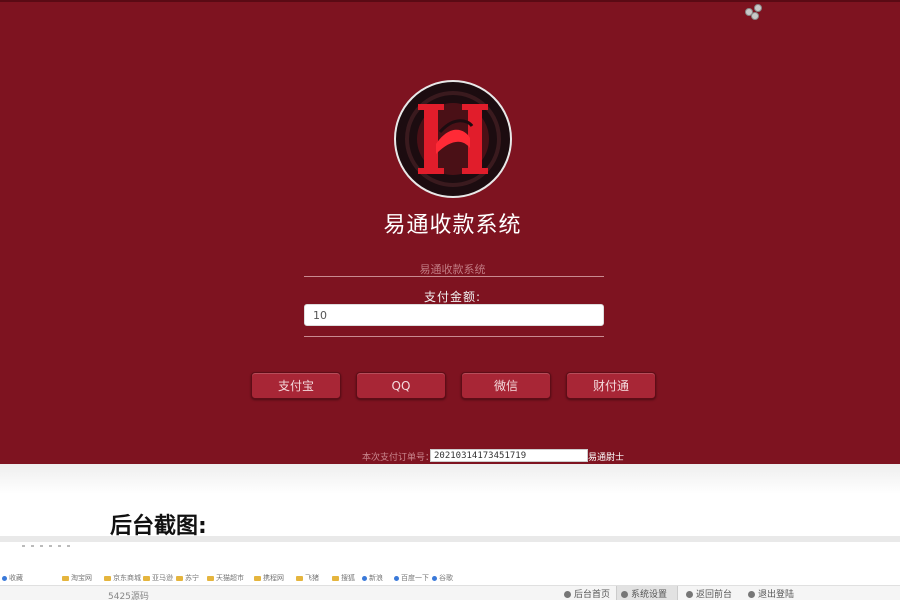 The image size is (900, 600). What do you see at coordinates (225, 578) in the screenshot?
I see `bookmark-item: 天猫超市` at bounding box center [225, 578].